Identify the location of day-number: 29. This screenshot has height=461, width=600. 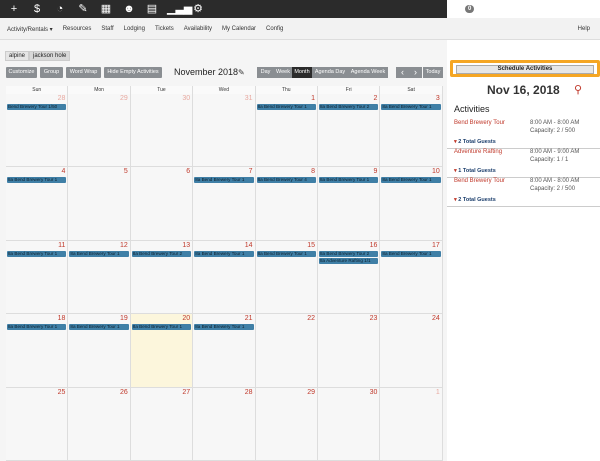
(311, 392).